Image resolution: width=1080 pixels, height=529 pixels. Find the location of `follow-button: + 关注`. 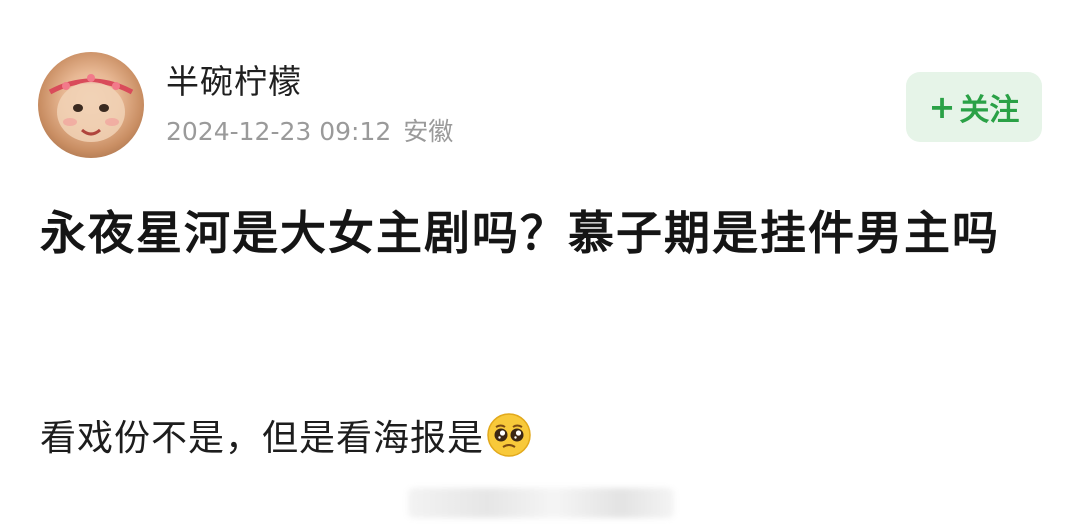

follow-button: + 关注 is located at coordinates (974, 107).